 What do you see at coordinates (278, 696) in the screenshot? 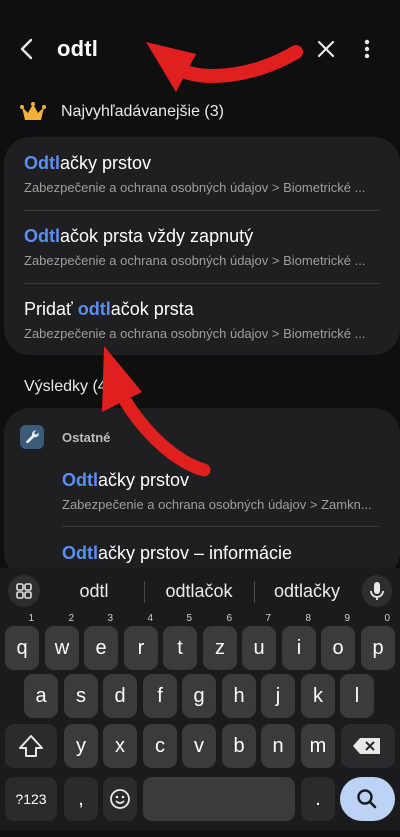
I see `key-j: j` at bounding box center [278, 696].